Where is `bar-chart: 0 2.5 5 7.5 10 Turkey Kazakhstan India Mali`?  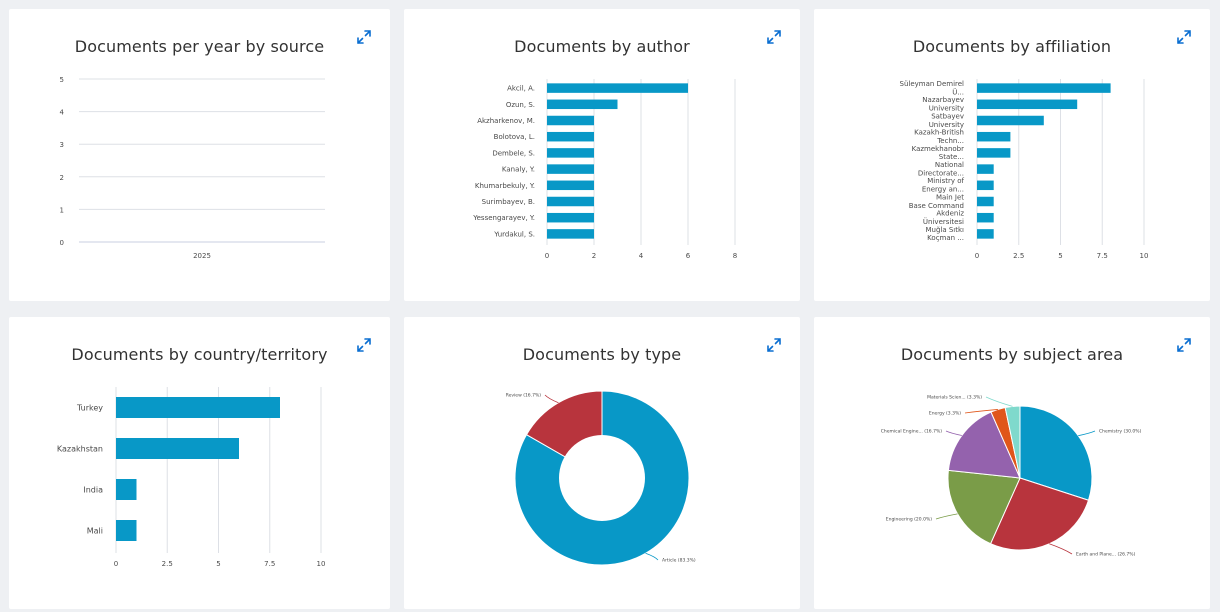 bar-chart: 0 2.5 5 7.5 10 Turkey Kazakhstan India Mali is located at coordinates (191, 477).